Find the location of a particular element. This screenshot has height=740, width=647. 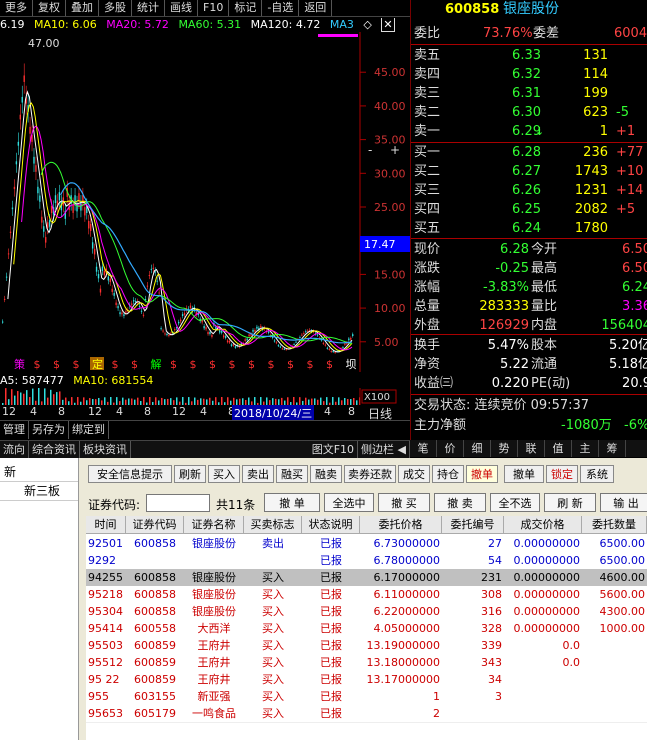

zoom-in-icon: - is located at coordinates (370, 150).